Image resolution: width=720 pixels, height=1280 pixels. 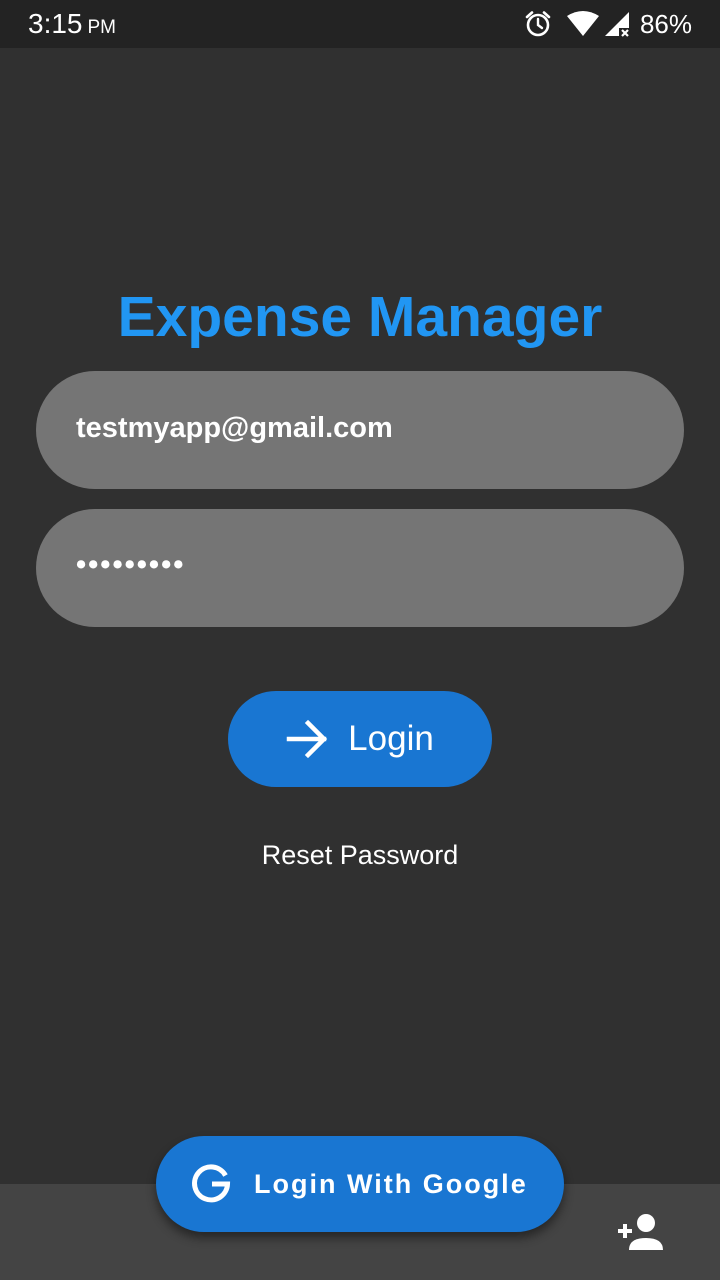 I want to click on email-value: testmyapp@gmail.com, so click(x=234, y=427).